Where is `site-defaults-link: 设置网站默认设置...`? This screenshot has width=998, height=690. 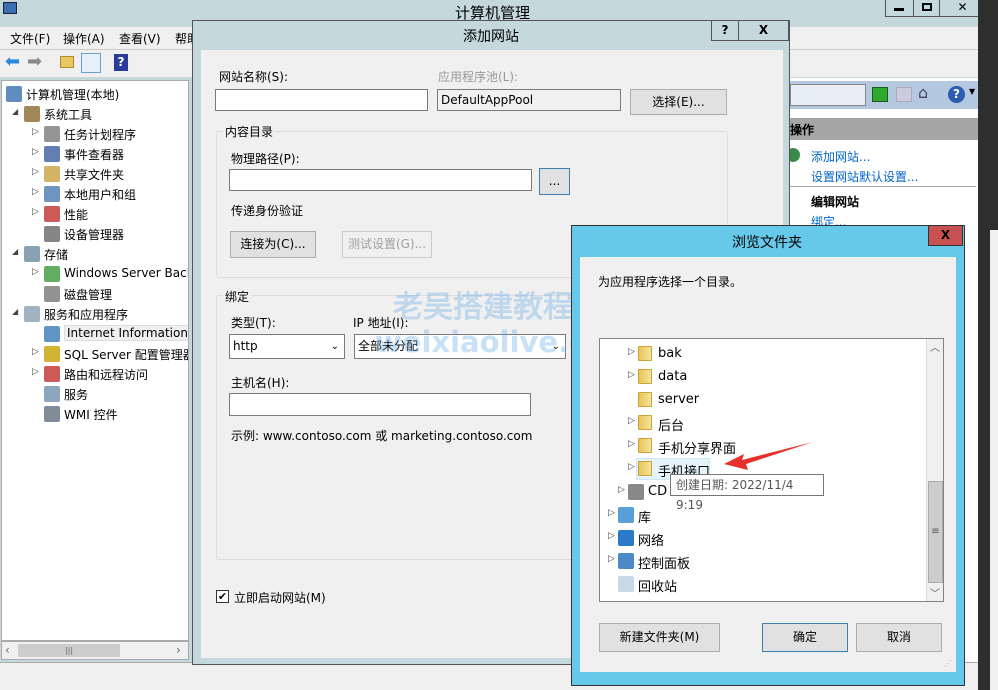 site-defaults-link: 设置网站默认设置... is located at coordinates (864, 176).